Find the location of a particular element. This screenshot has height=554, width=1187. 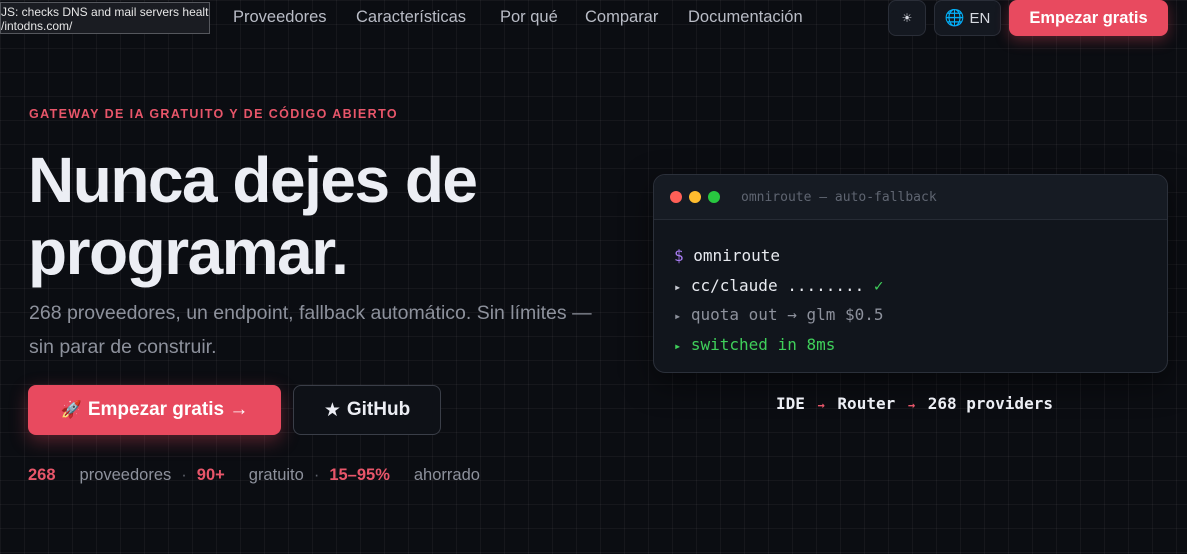

github-button: ★ GitHub is located at coordinates (367, 410).